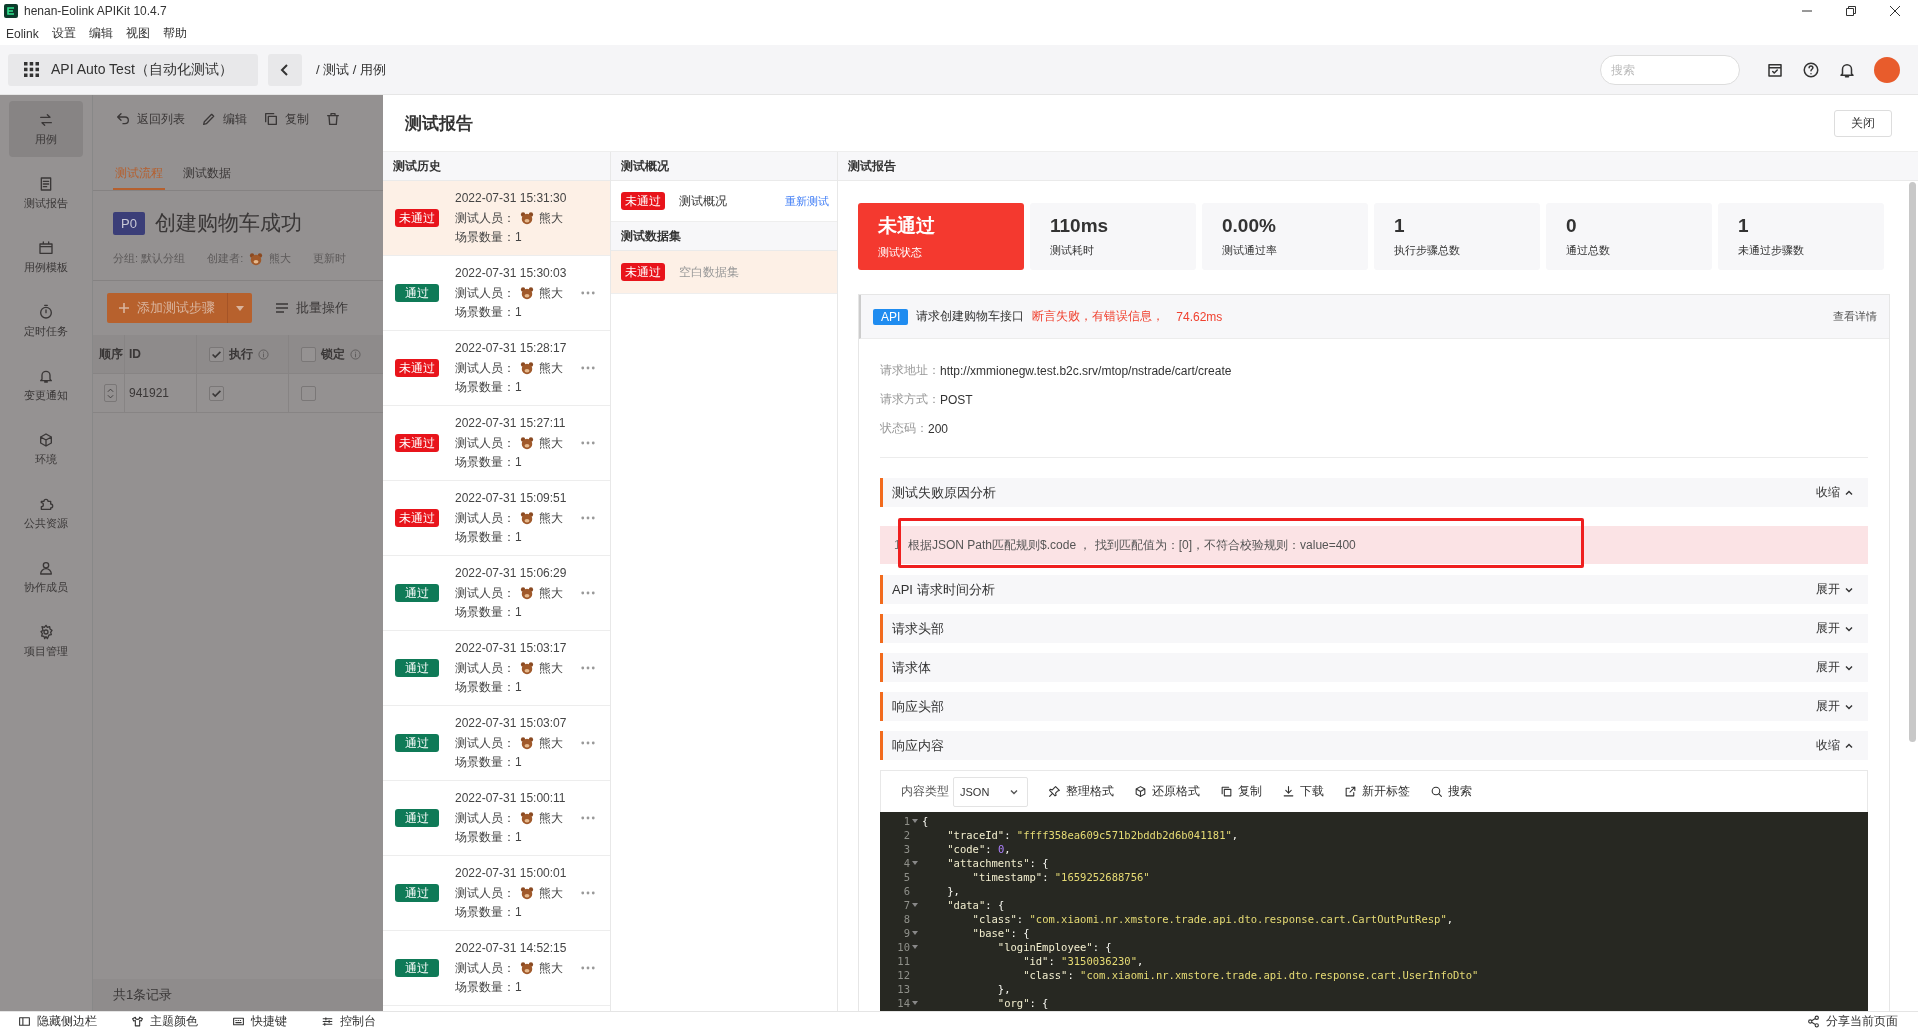  I want to click on menu-item: 视图, so click(137, 33).